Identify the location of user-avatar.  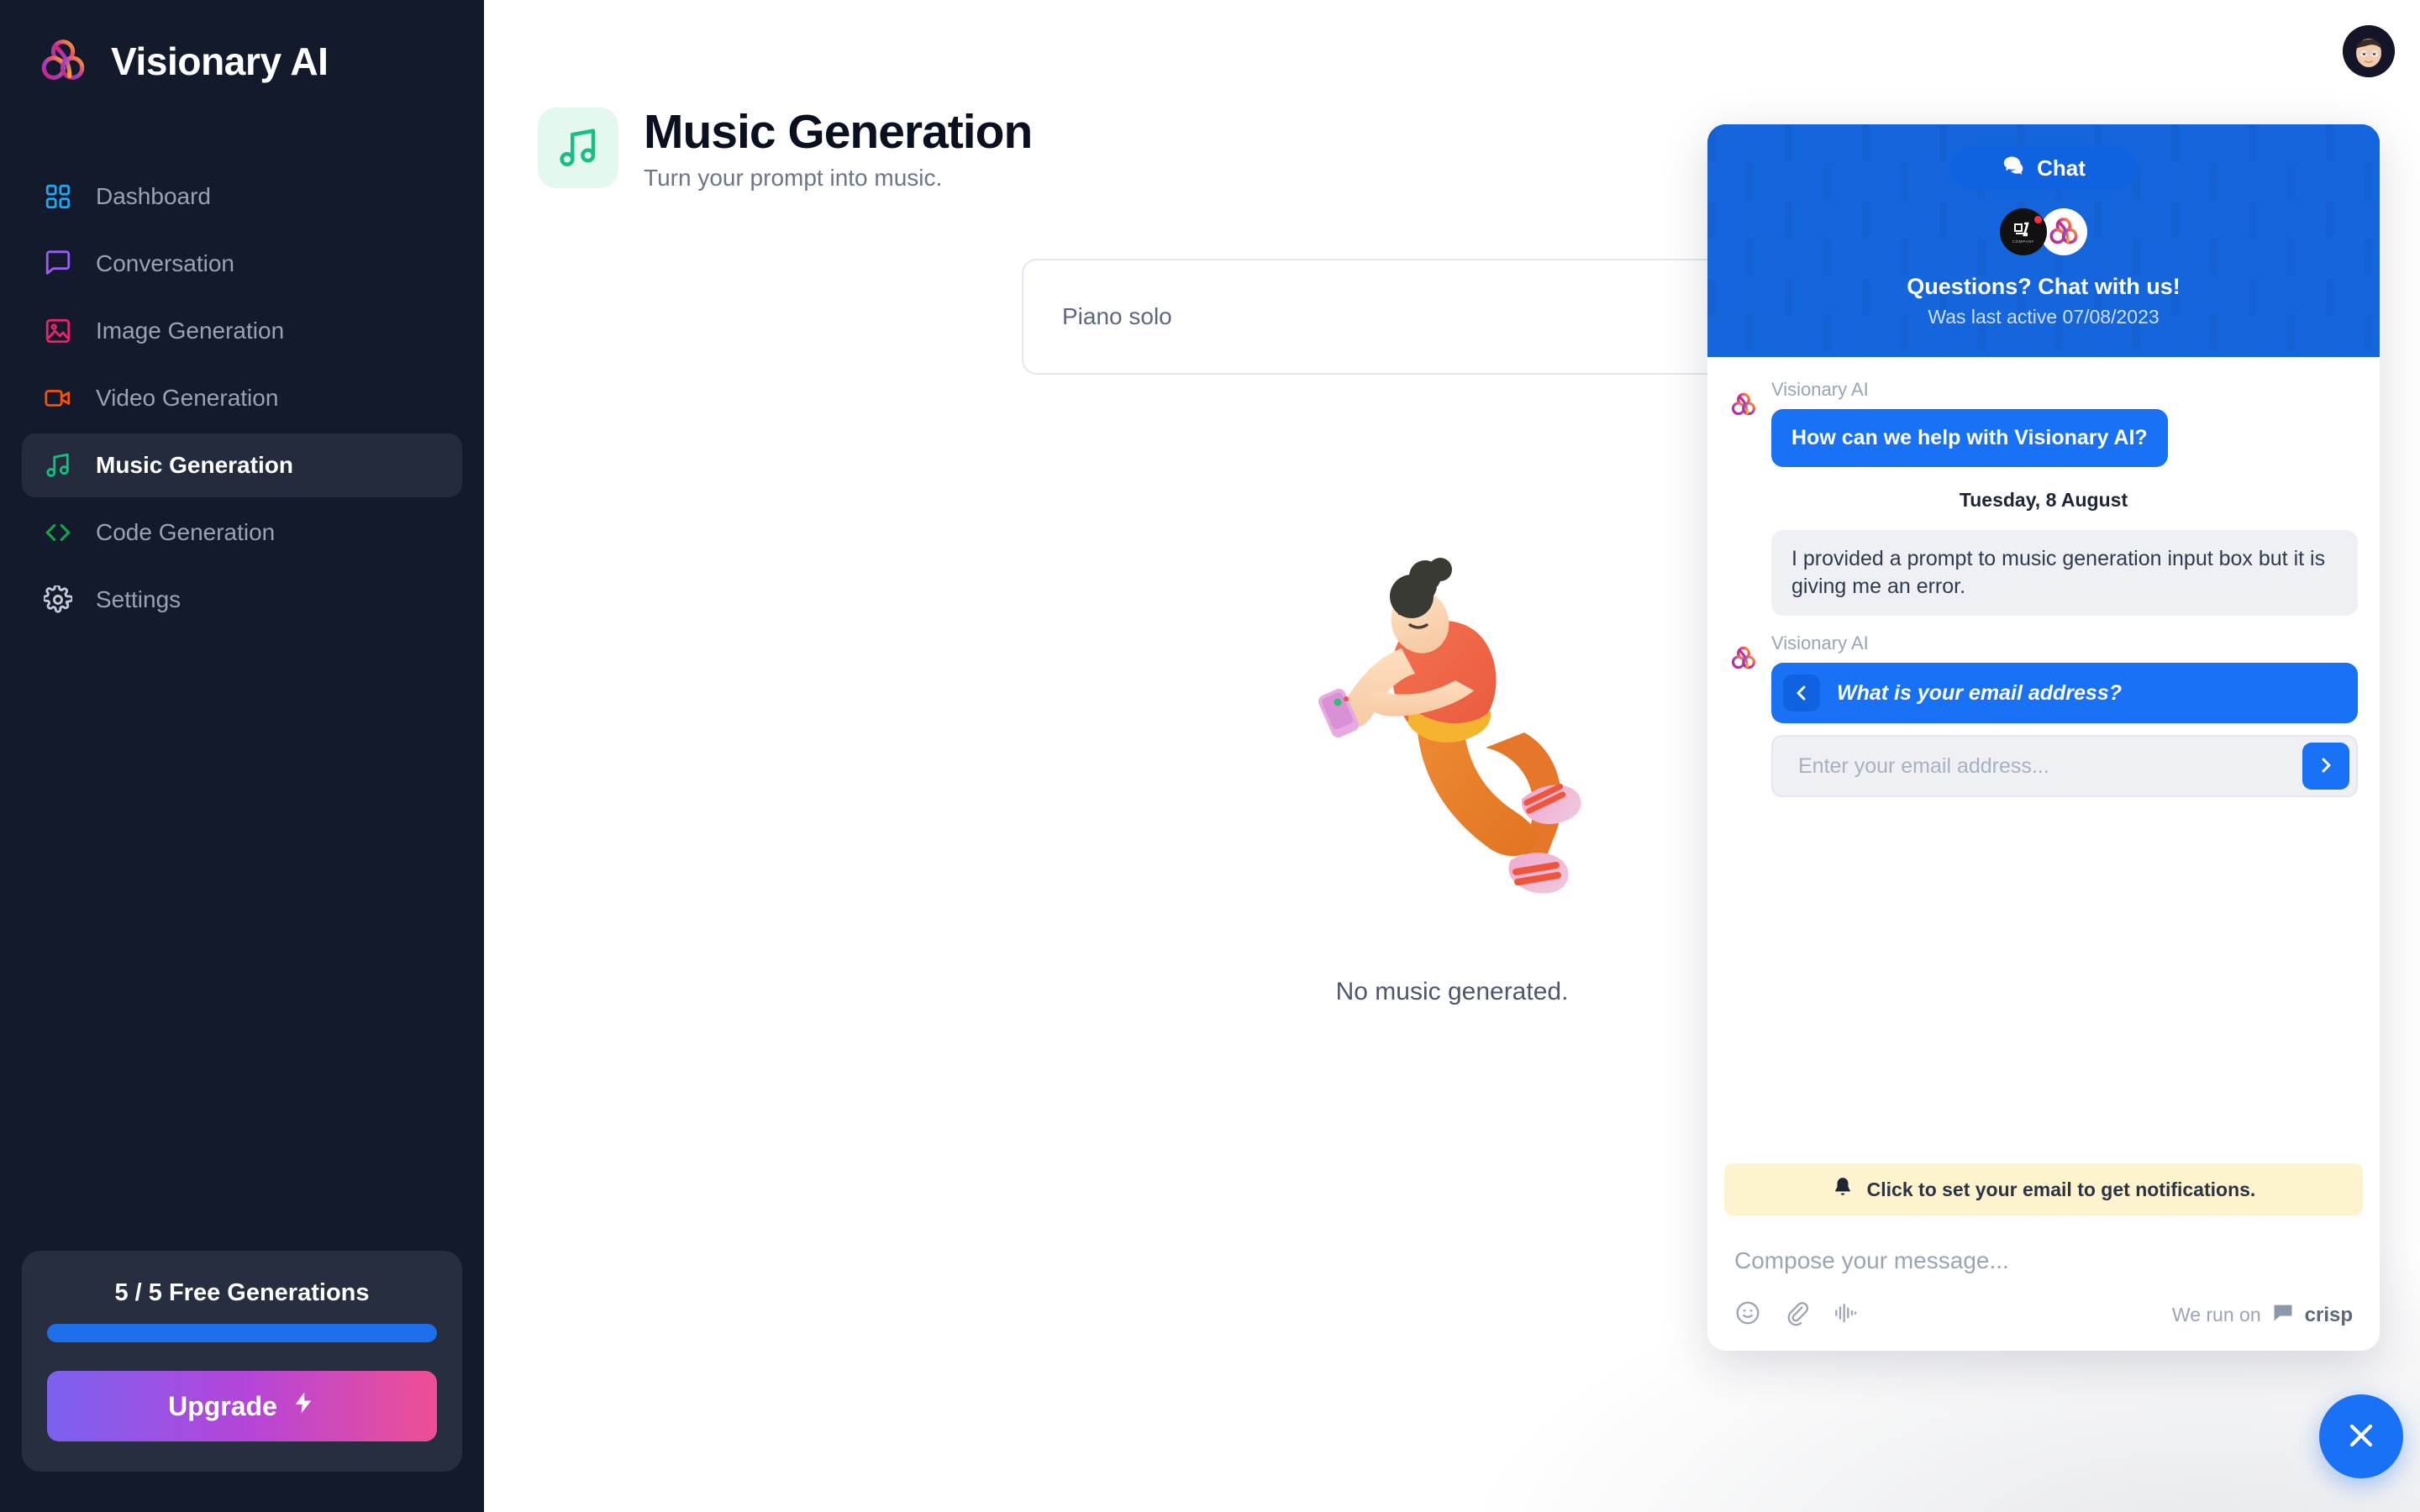
(2369, 51).